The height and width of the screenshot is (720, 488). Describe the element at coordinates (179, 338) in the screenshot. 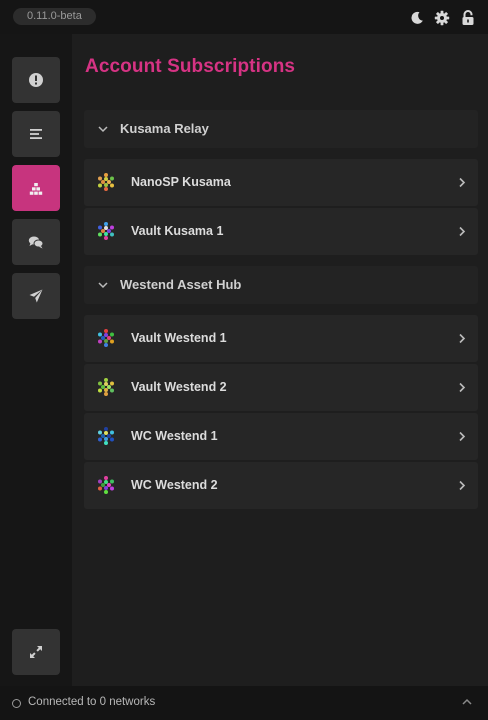

I see `account-name: Vault Westend 1` at that location.